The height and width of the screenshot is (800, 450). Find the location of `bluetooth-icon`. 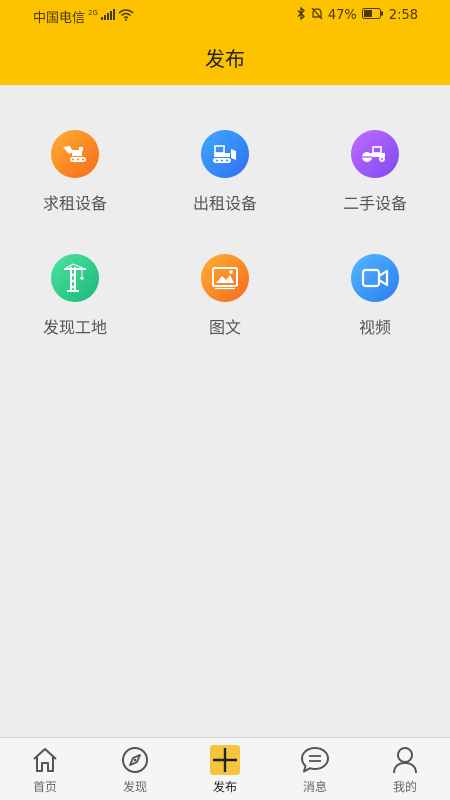

bluetooth-icon is located at coordinates (301, 15).